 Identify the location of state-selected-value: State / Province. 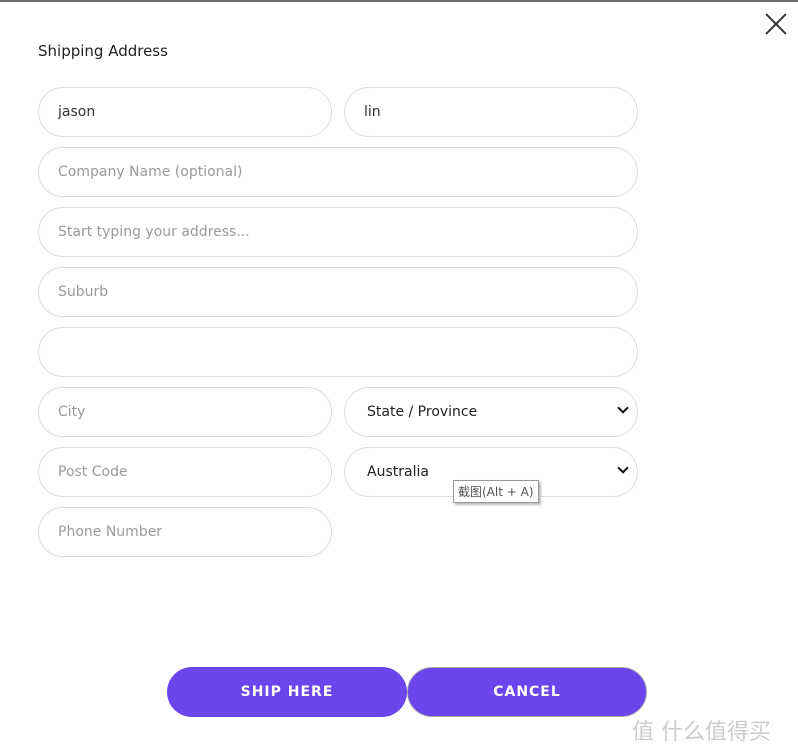
(422, 412).